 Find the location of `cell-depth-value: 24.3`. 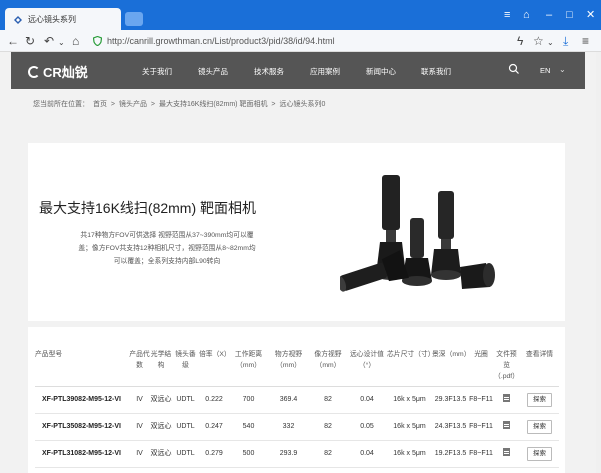

cell-depth-value: 24.3 is located at coordinates (441, 426).